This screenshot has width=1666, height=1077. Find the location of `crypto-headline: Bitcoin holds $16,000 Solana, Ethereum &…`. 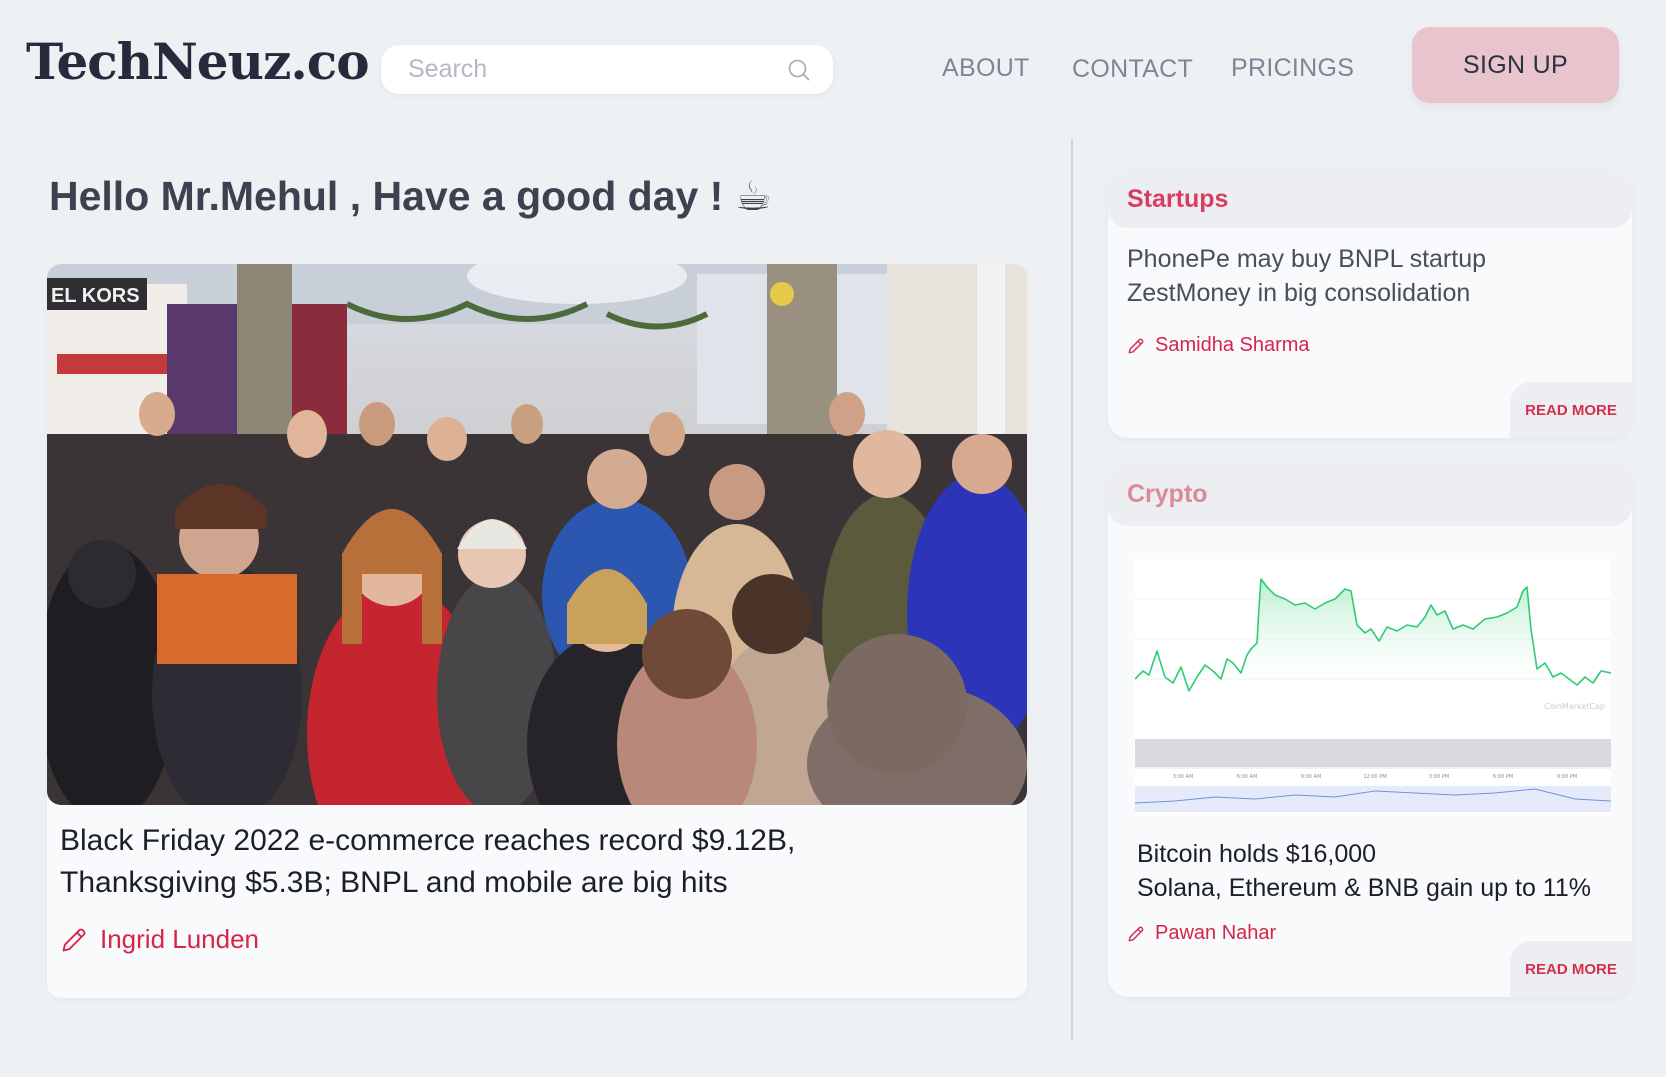

crypto-headline: Bitcoin holds $16,000 Solana, Ethereum &… is located at coordinates (1377, 871).